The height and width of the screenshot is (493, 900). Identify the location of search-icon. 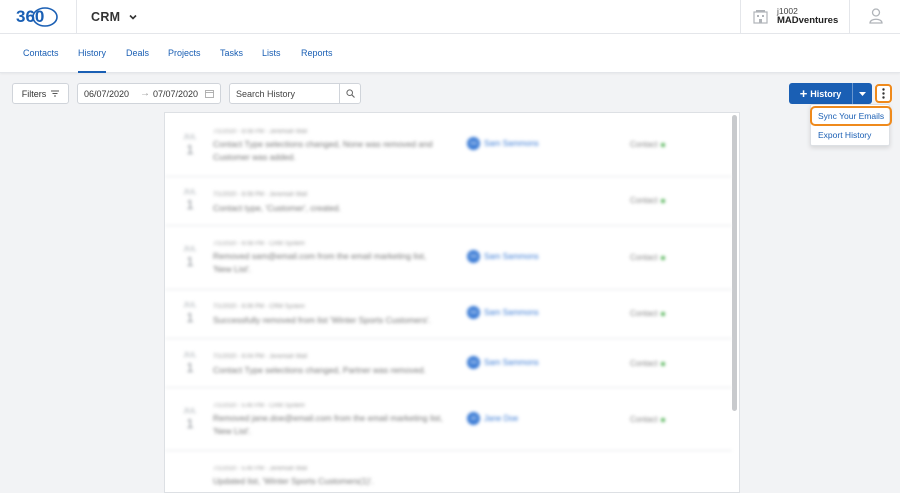
(350, 93).